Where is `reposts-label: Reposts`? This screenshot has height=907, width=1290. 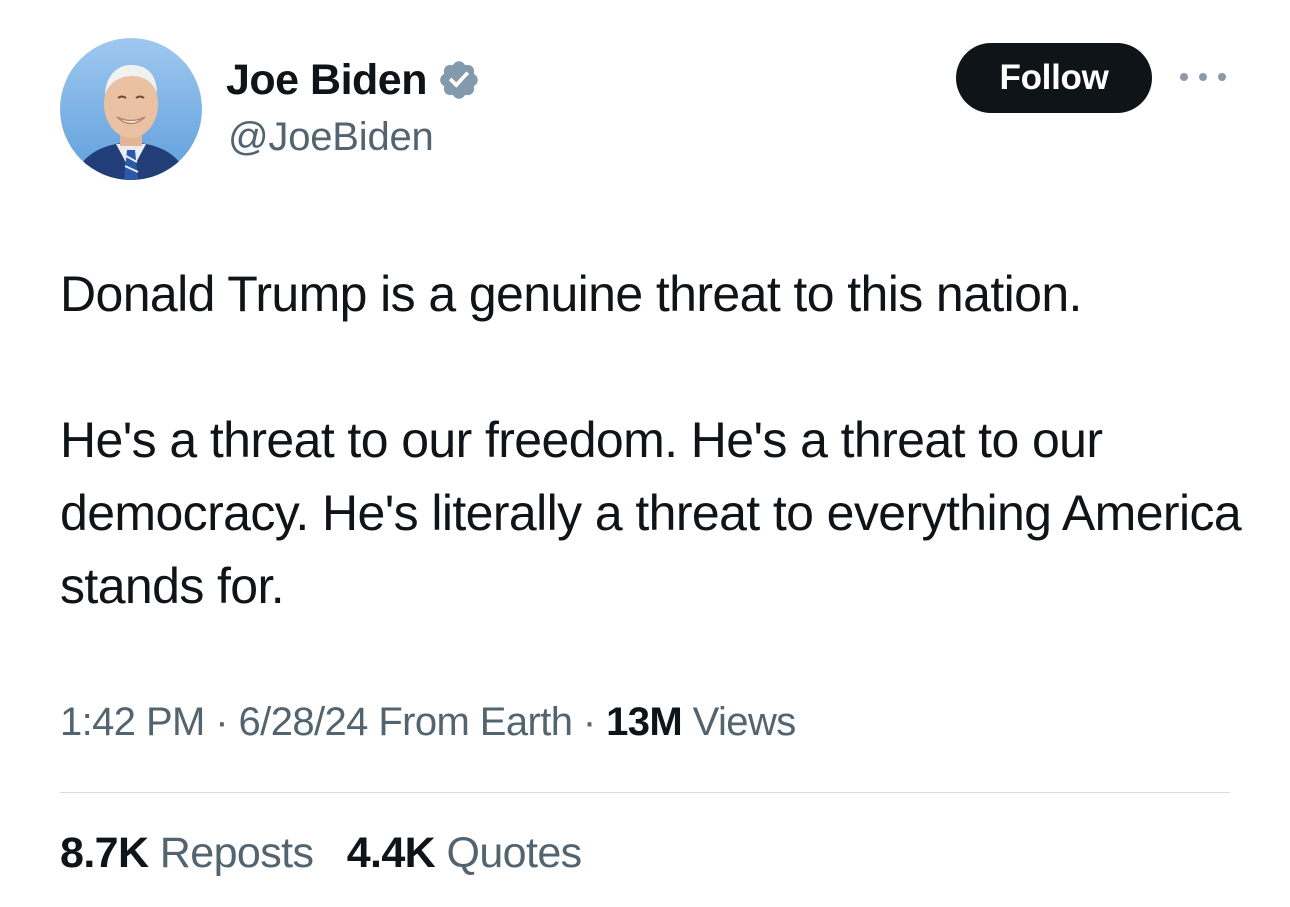 reposts-label: Reposts is located at coordinates (236, 853).